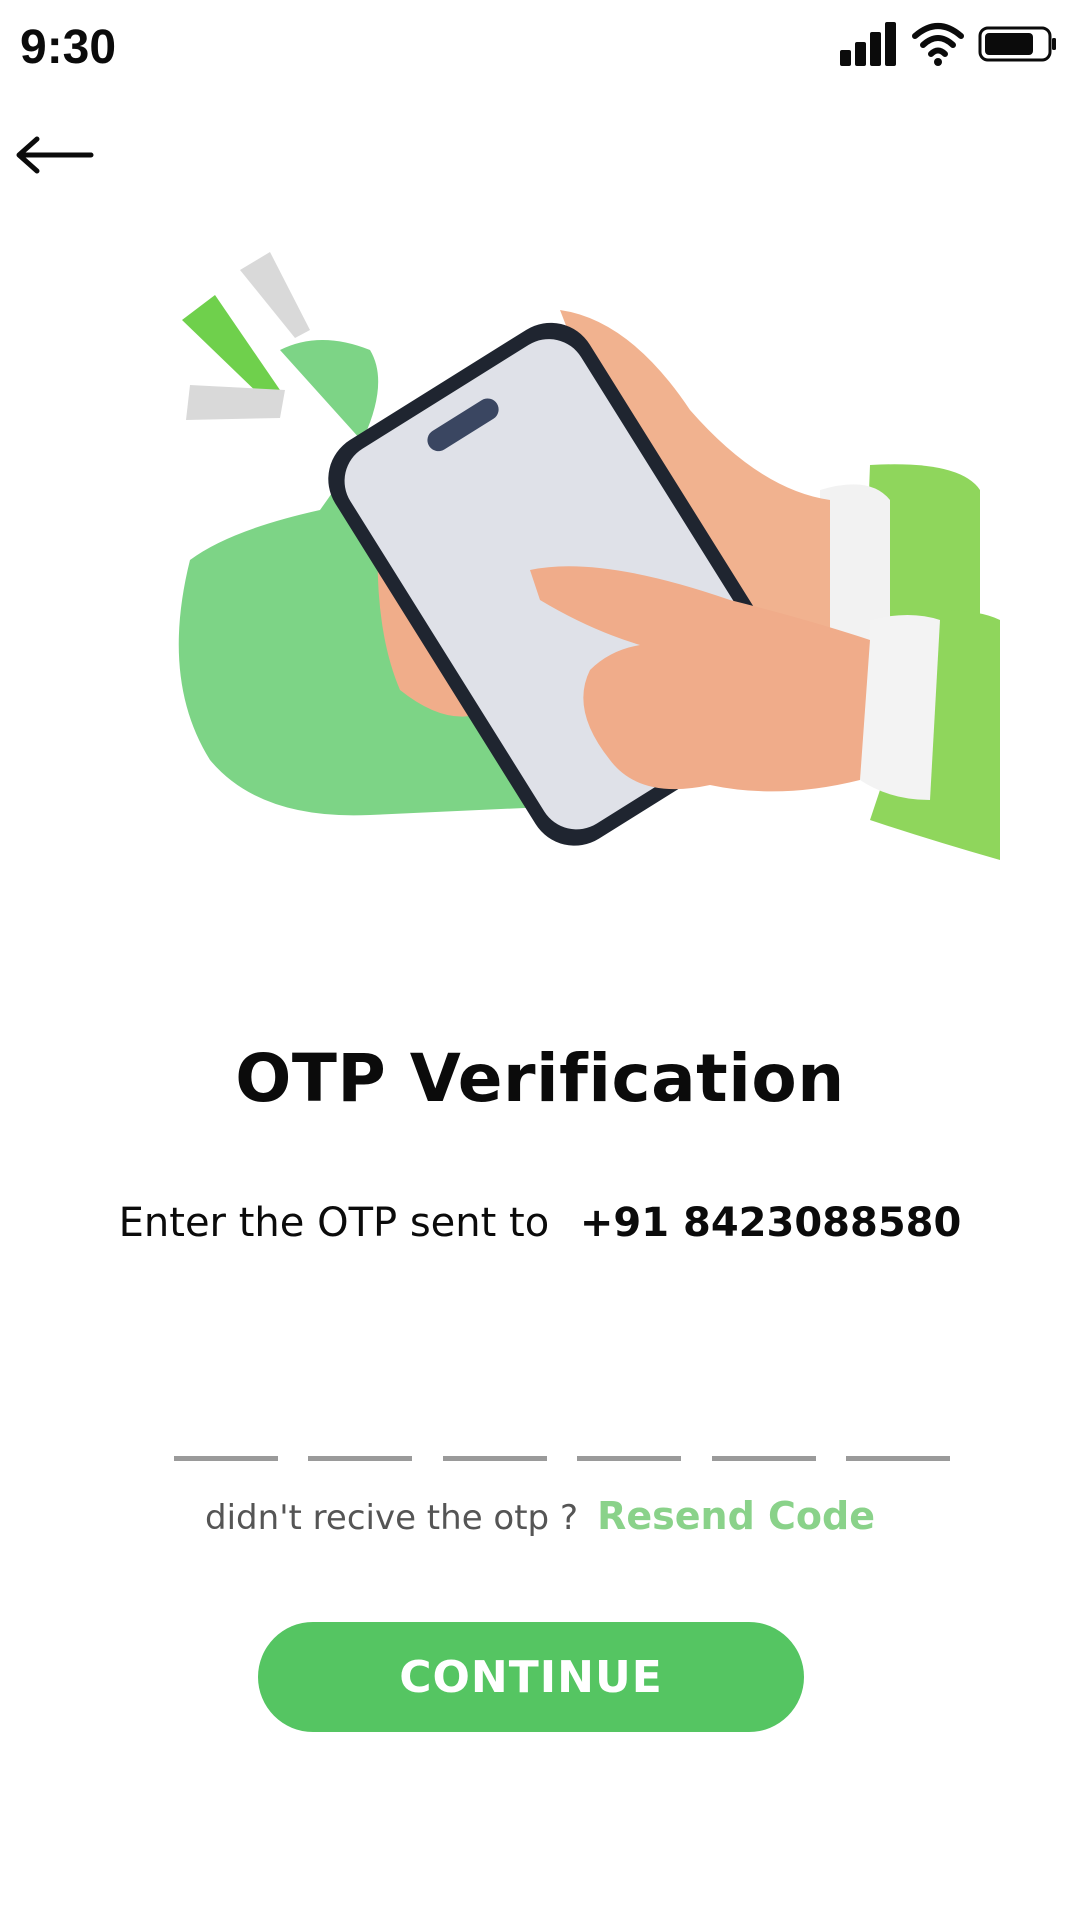  I want to click on status-bar: 9:30, so click(540, 48).